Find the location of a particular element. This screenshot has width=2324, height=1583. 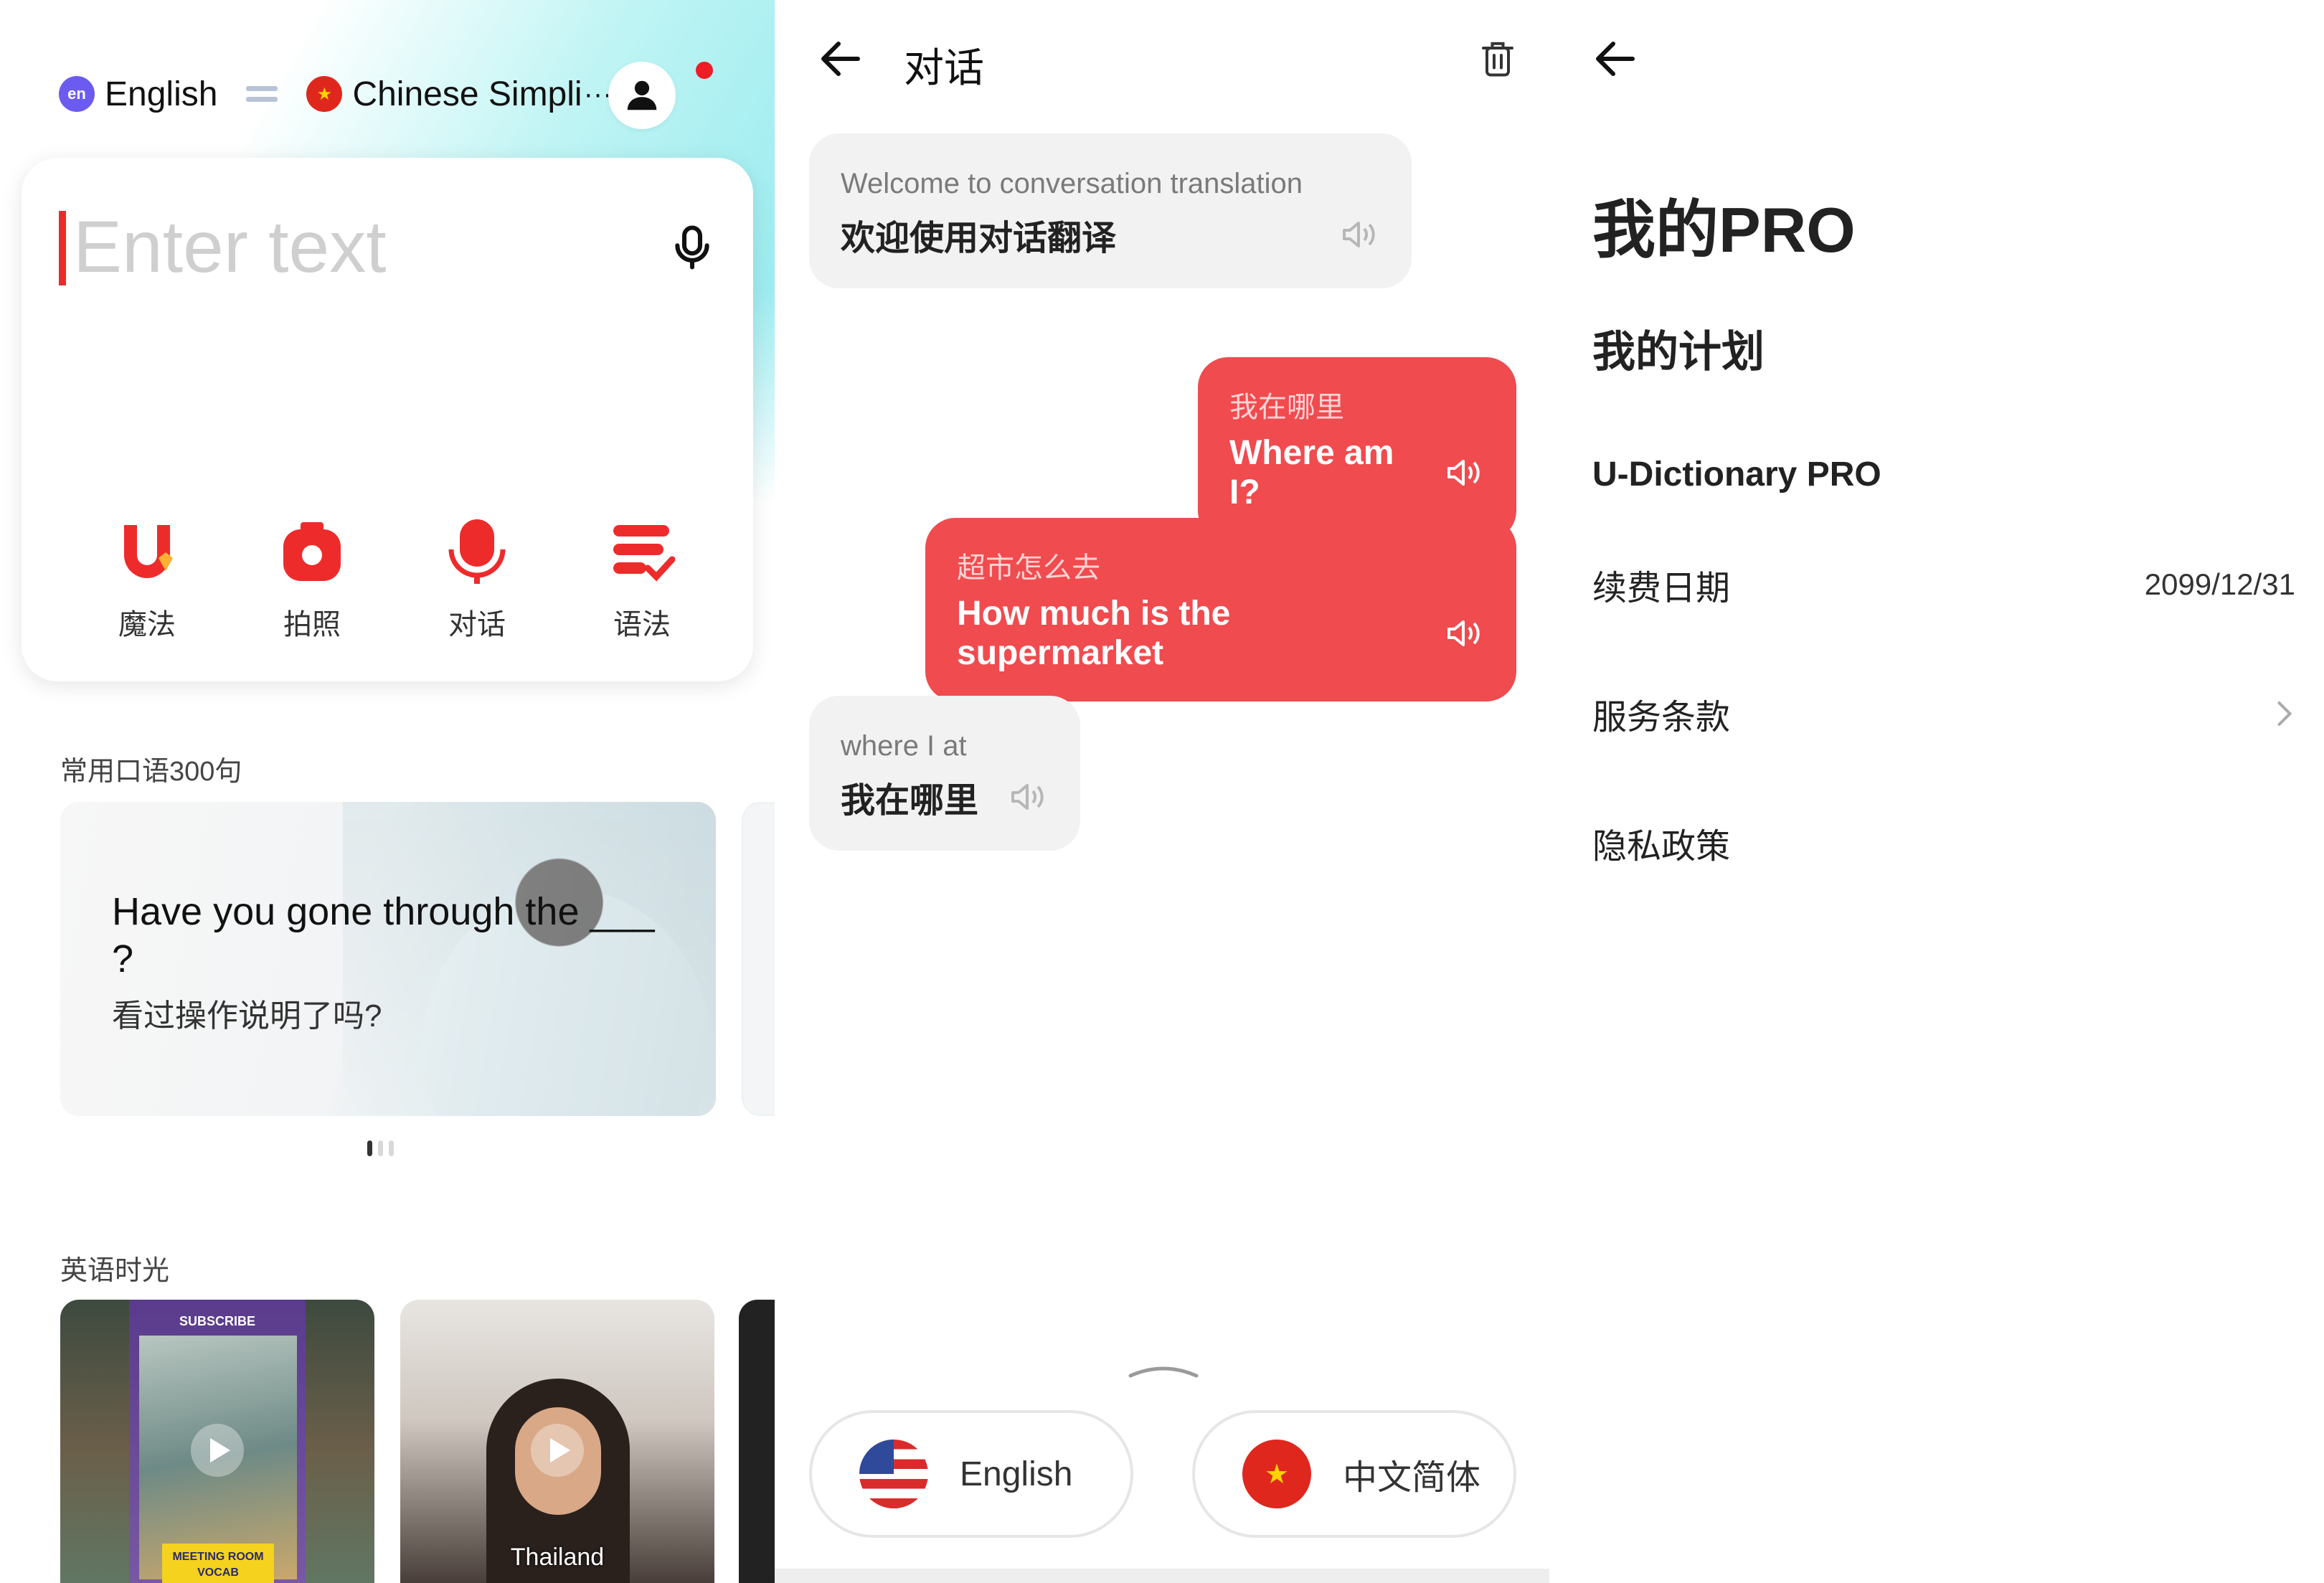

source-language: English is located at coordinates (161, 94).